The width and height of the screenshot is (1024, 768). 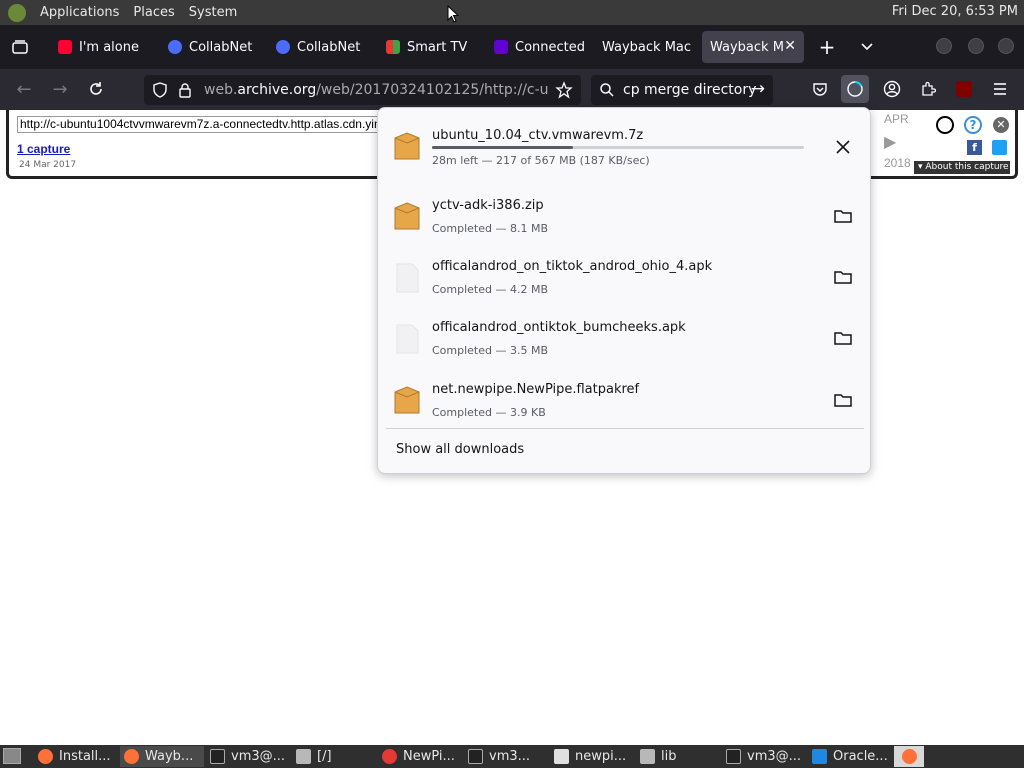 What do you see at coordinates (758, 89) in the screenshot?
I see `search-go-arrow-icon: →` at bounding box center [758, 89].